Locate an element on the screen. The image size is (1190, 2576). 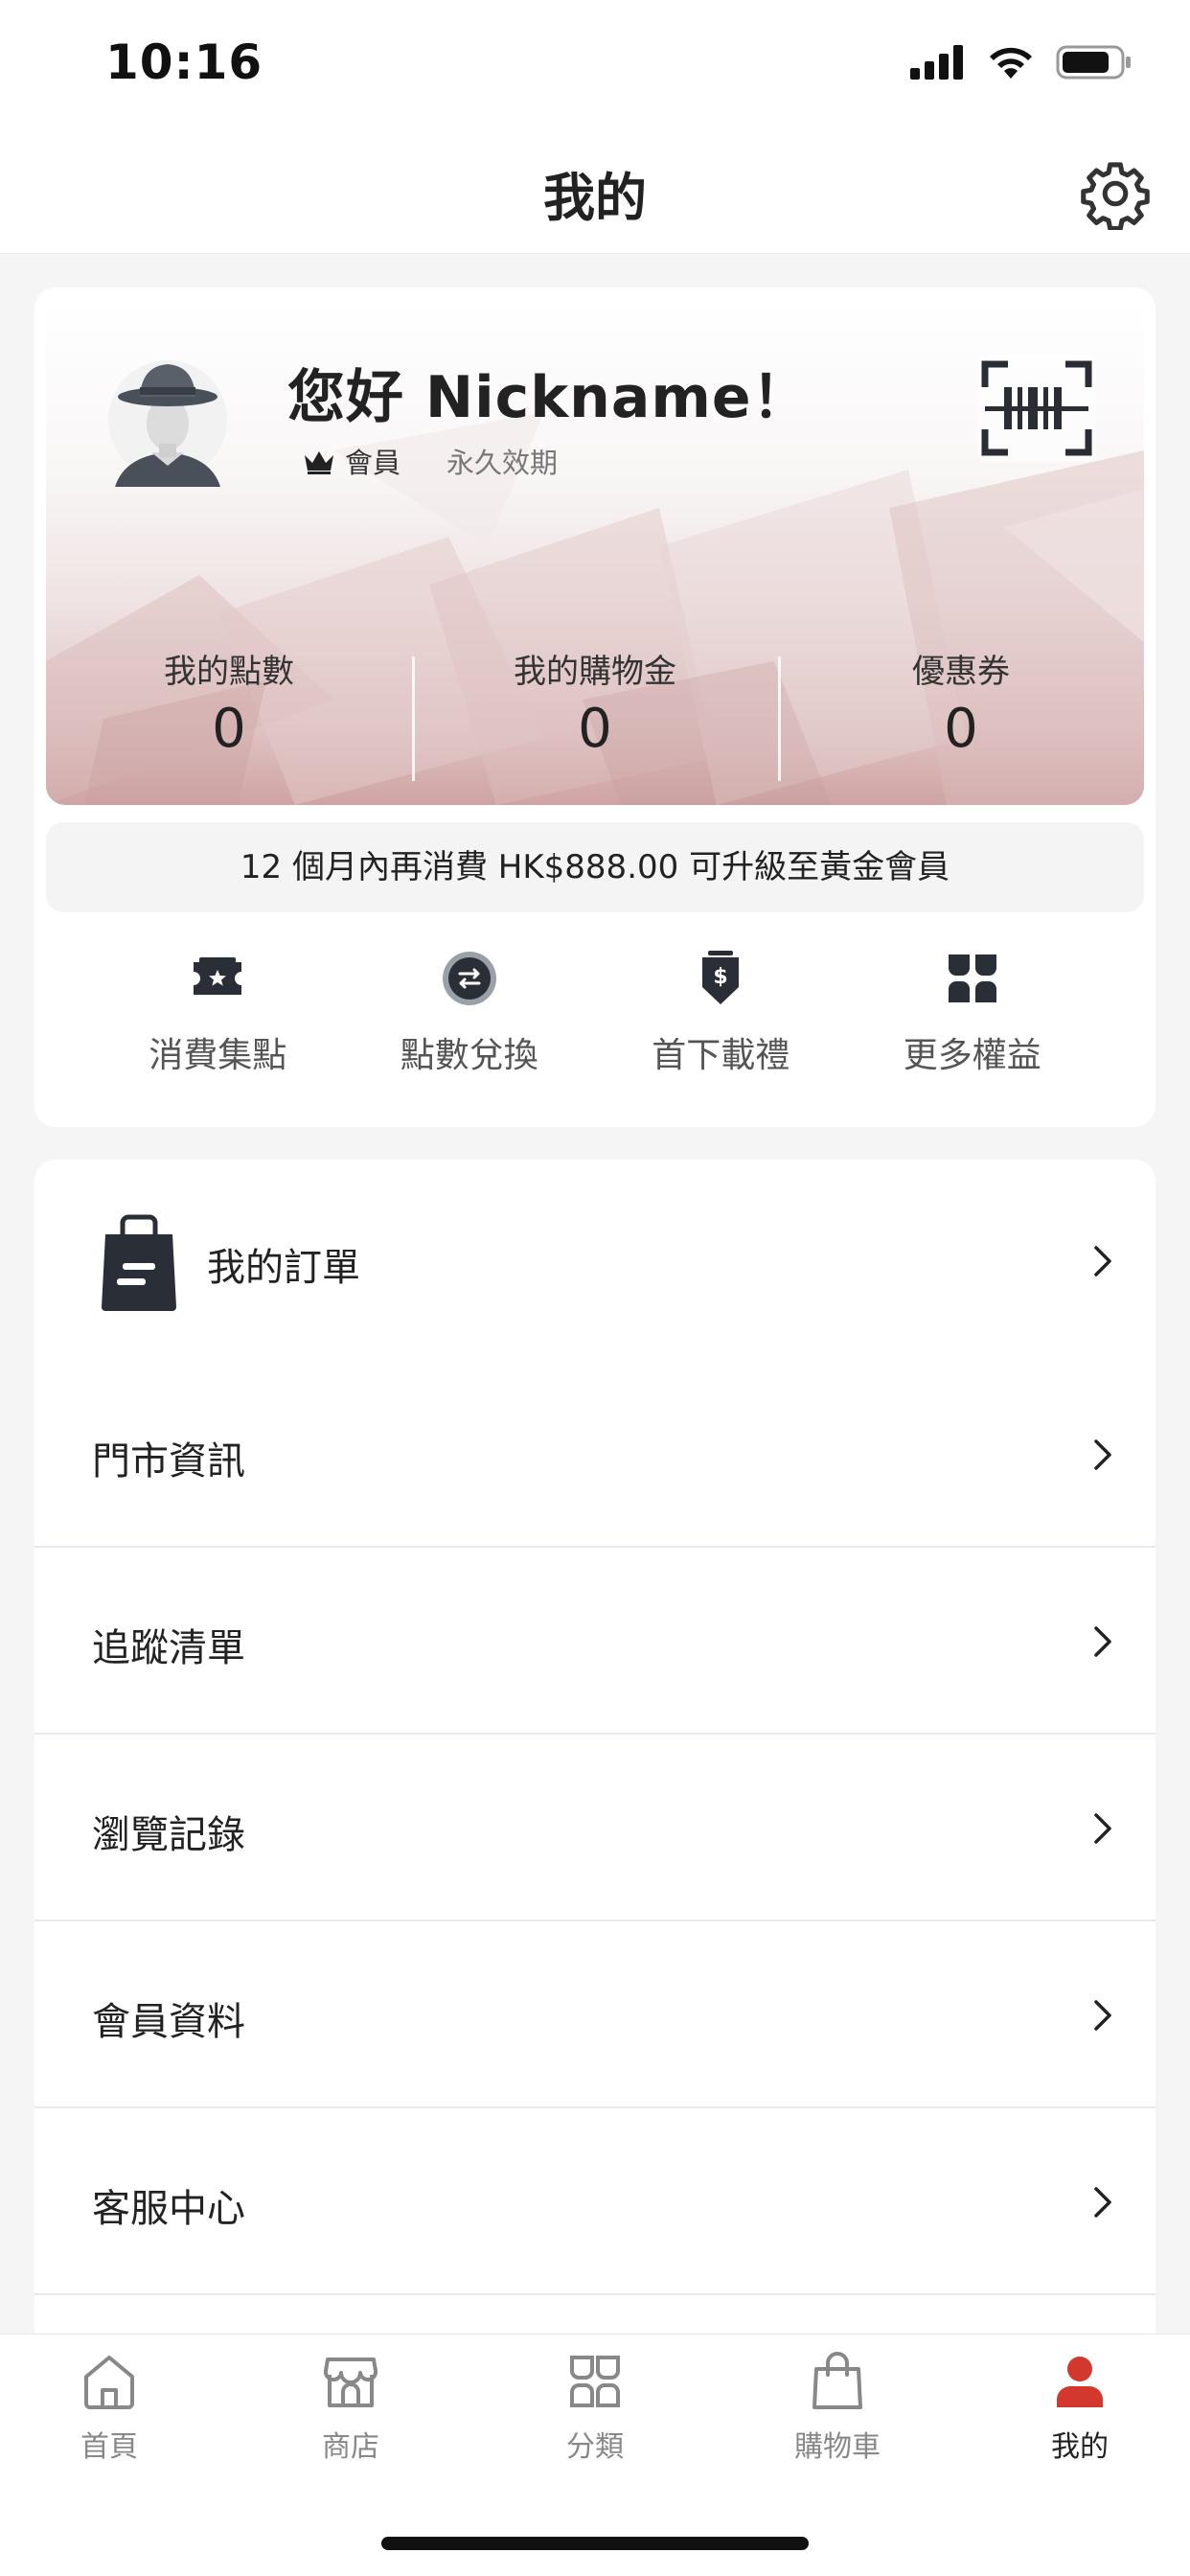
menu-label: 客服中心 is located at coordinates (168, 2209).